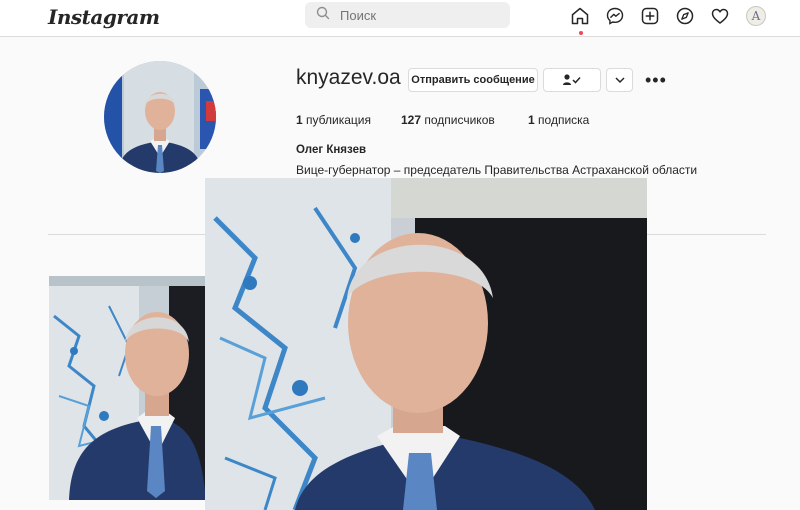 Image resolution: width=800 pixels, height=510 pixels. I want to click on search-icon, so click(325, 15).